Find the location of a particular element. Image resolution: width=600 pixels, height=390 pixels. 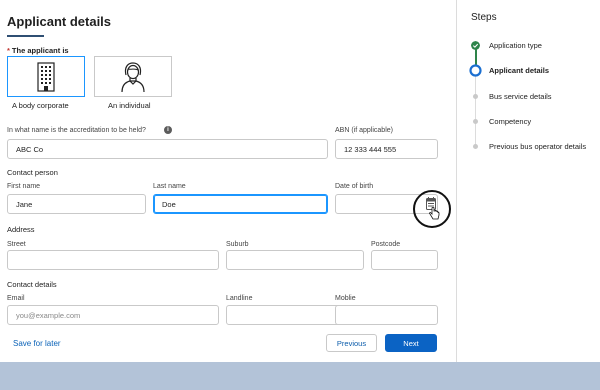

next-button: Next is located at coordinates (411, 343).